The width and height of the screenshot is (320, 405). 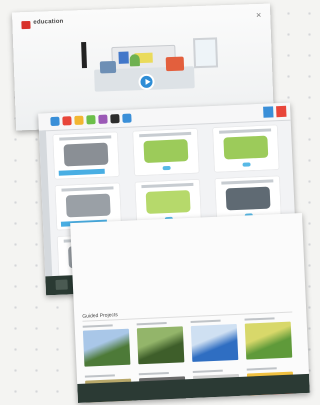 I want to click on green-crane-image, so click(x=168, y=202).